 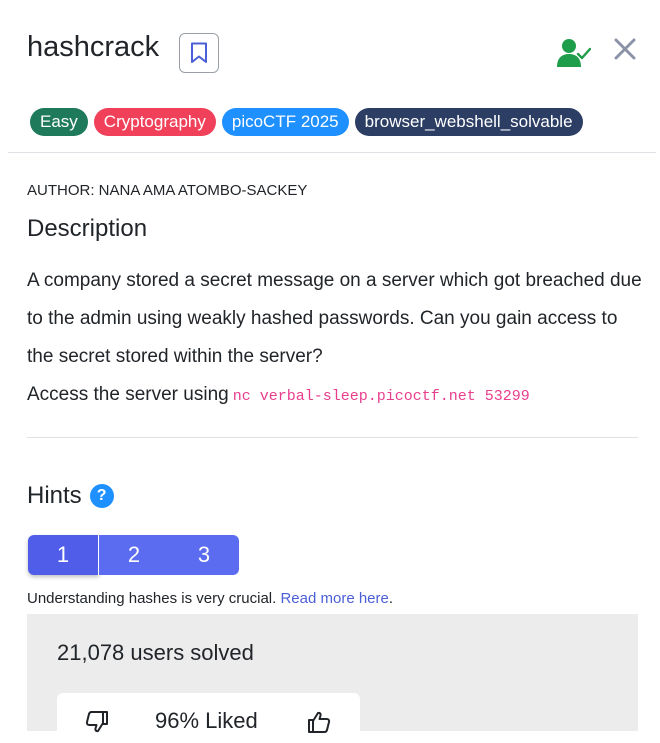 I want to click on rating-card: 96% Liked, so click(x=208, y=718).